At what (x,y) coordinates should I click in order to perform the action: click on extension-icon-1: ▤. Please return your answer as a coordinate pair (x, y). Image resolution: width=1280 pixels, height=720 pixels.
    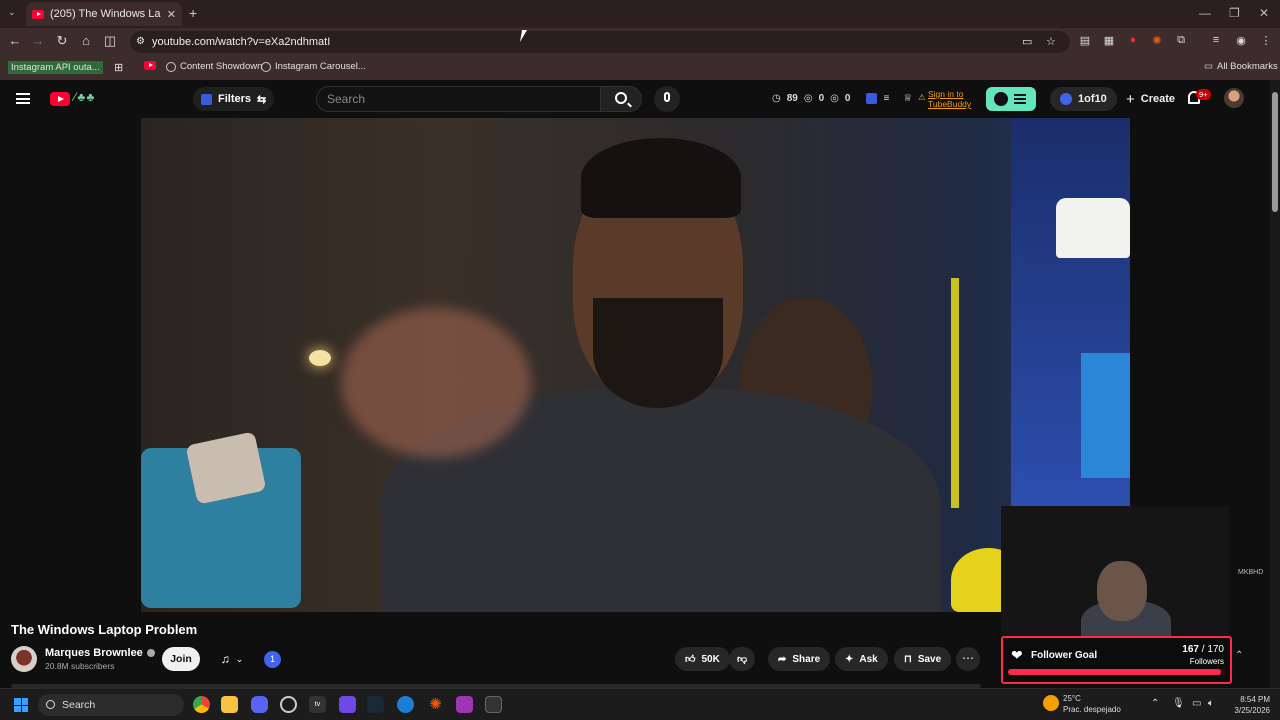
    Looking at the image, I should click on (1085, 40).